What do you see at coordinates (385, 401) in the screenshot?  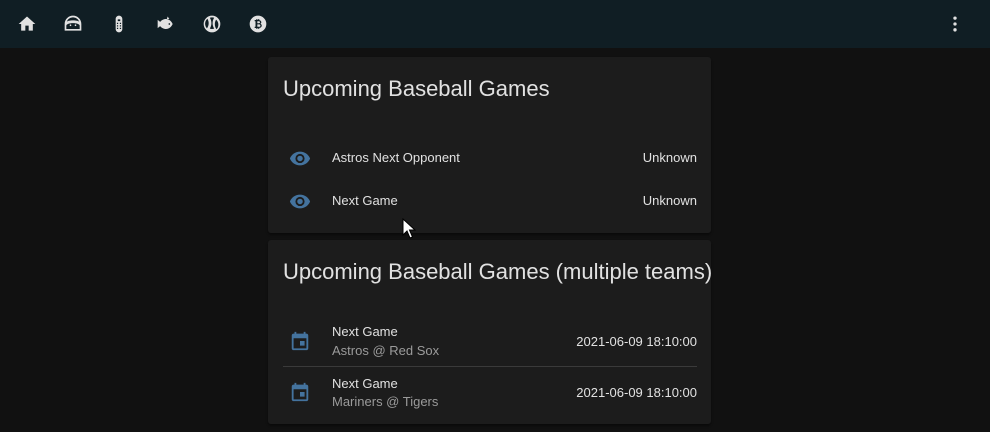 I see `entity-secondary: Mariners @ Tigers` at bounding box center [385, 401].